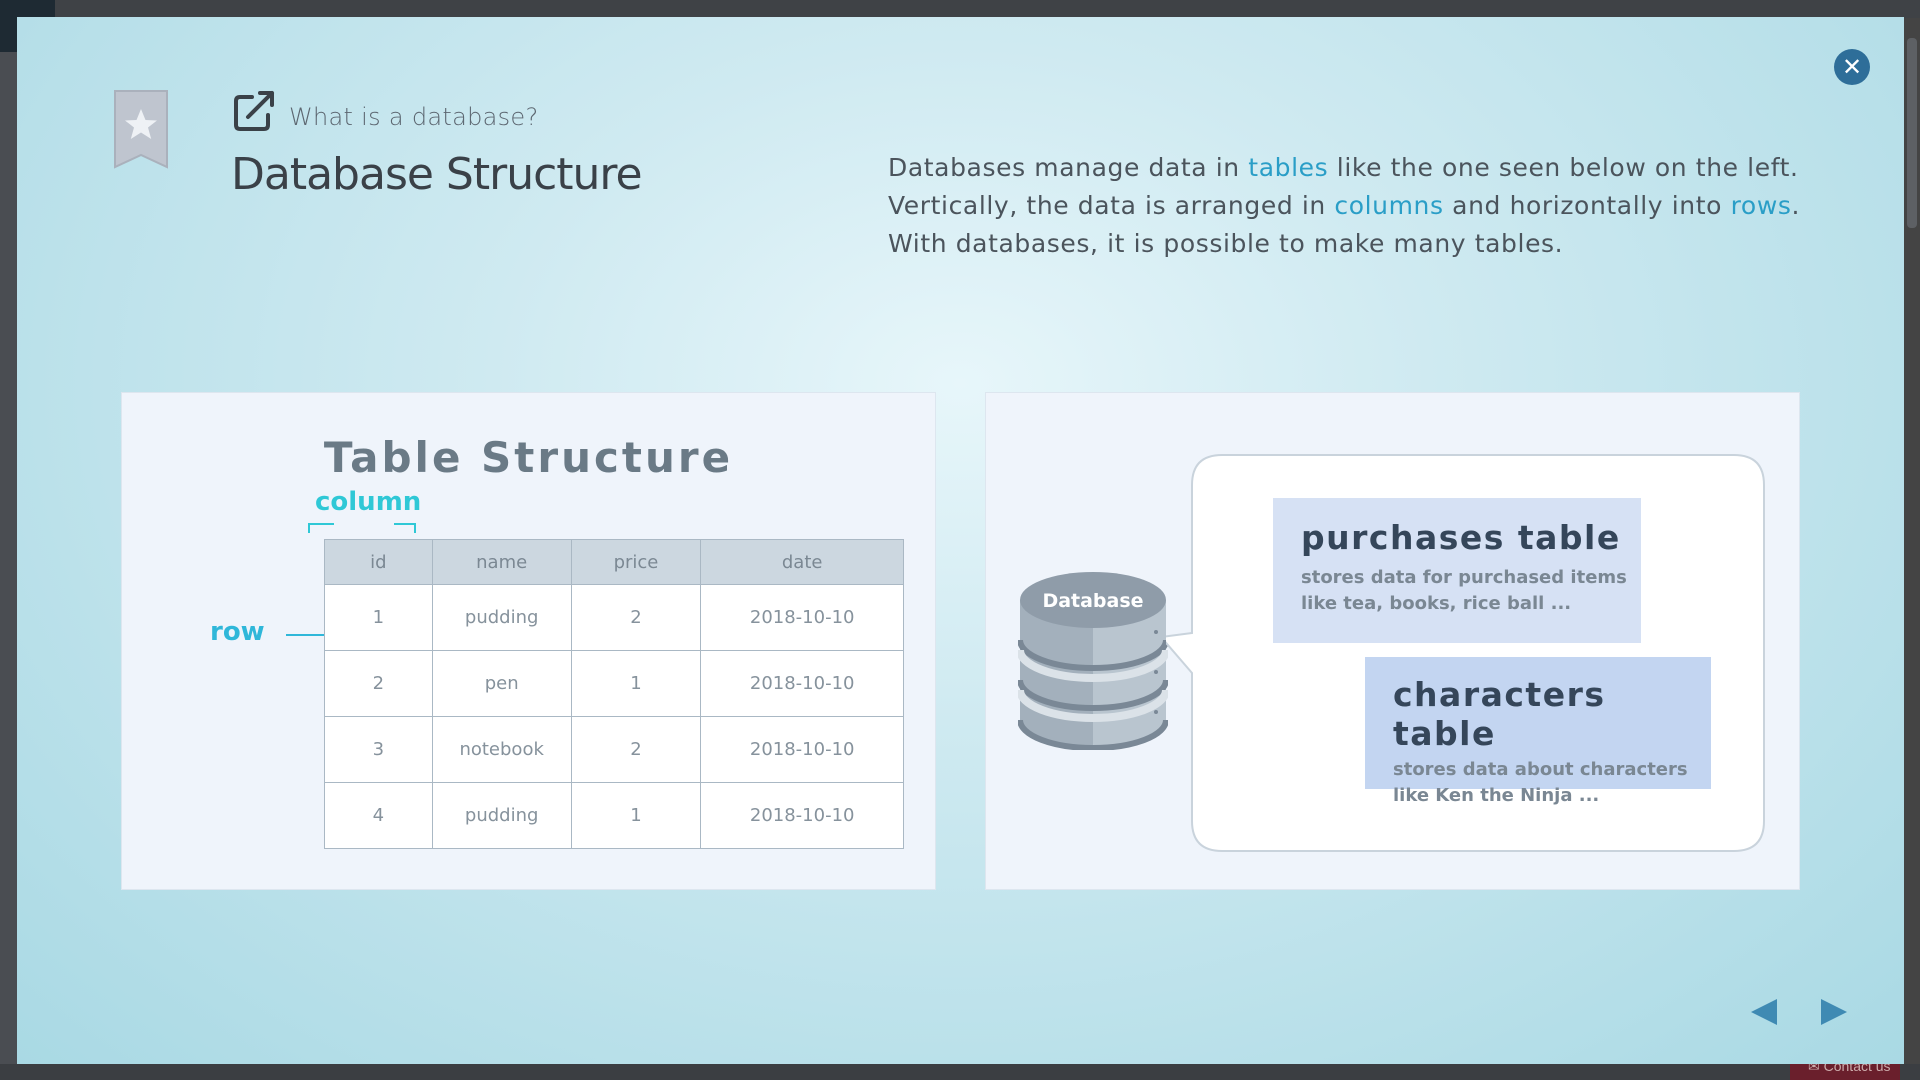  What do you see at coordinates (1912, 133) in the screenshot?
I see `background-scrollbar-thumb` at bounding box center [1912, 133].